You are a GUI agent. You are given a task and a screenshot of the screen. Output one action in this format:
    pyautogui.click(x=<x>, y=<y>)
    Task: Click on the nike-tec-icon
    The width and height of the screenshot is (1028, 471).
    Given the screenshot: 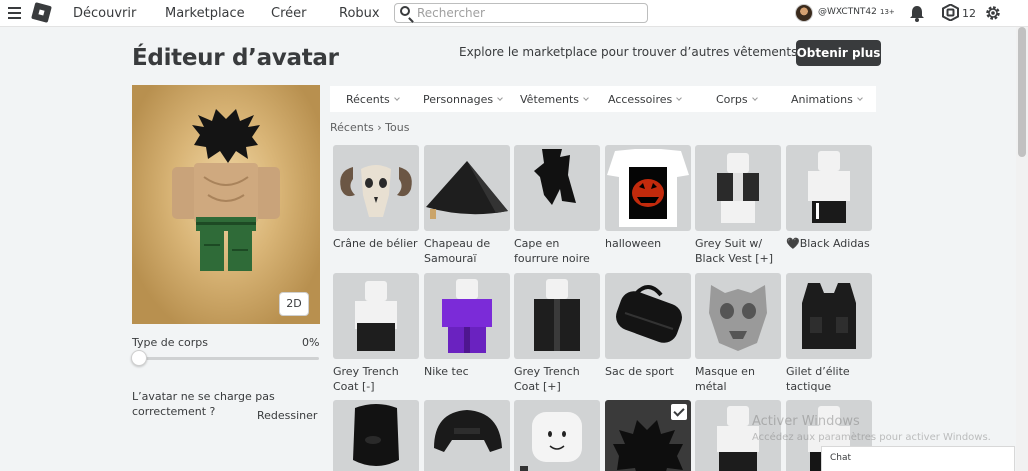 What is the action you would take?
    pyautogui.click(x=467, y=316)
    